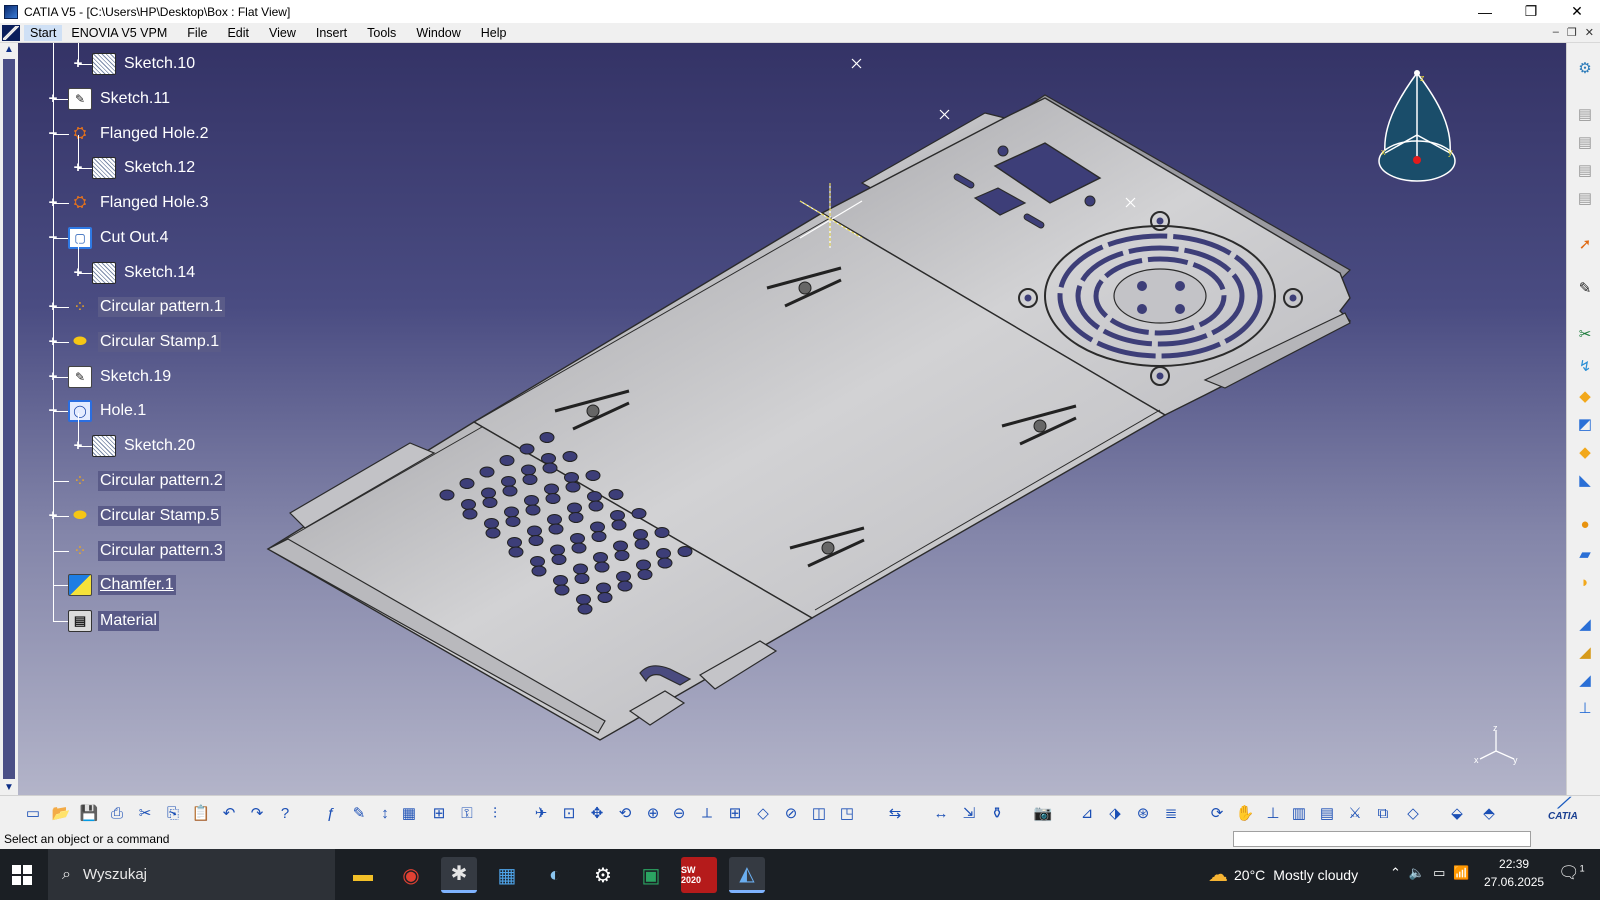 The image size is (1600, 900). What do you see at coordinates (555, 875) in the screenshot?
I see `color-app-icon: ◐` at bounding box center [555, 875].